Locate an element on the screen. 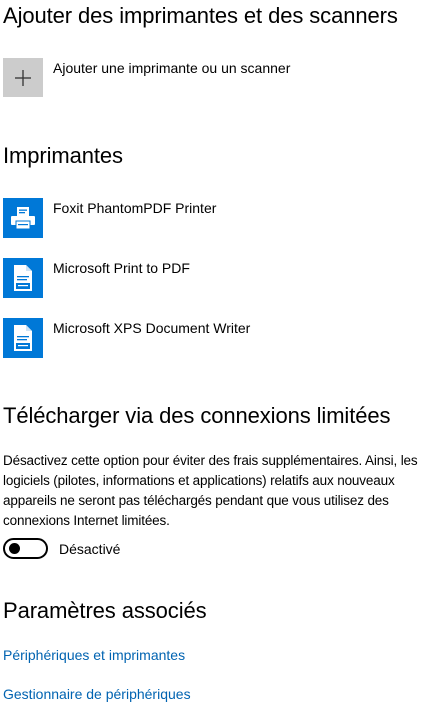 This screenshot has height=704, width=448. metered-download-toggle is located at coordinates (25, 548).